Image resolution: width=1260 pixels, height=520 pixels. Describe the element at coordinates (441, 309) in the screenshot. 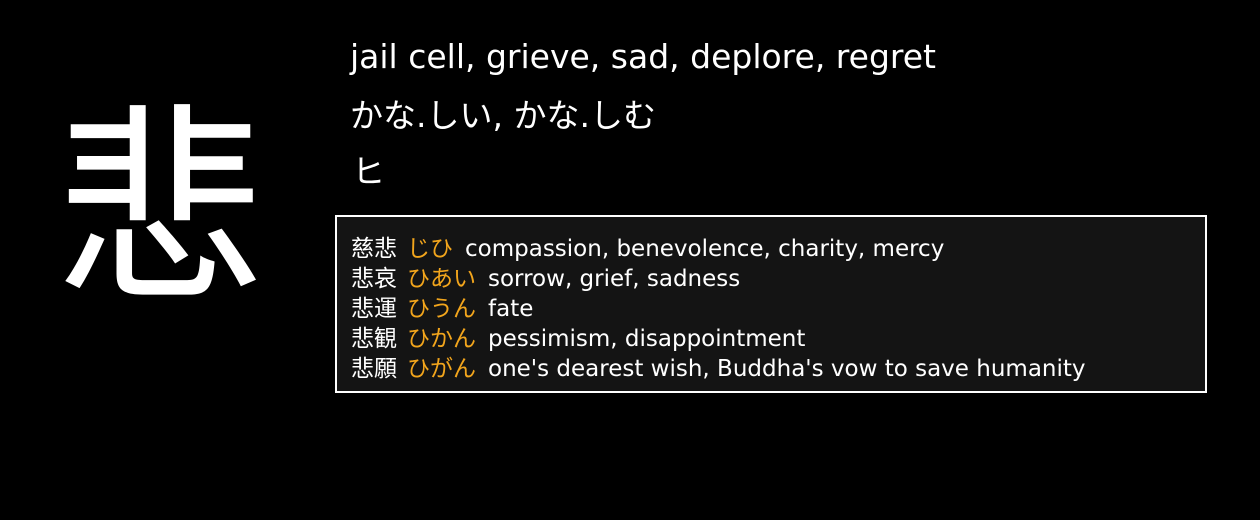

I see `vocab-reading: ひうん` at that location.